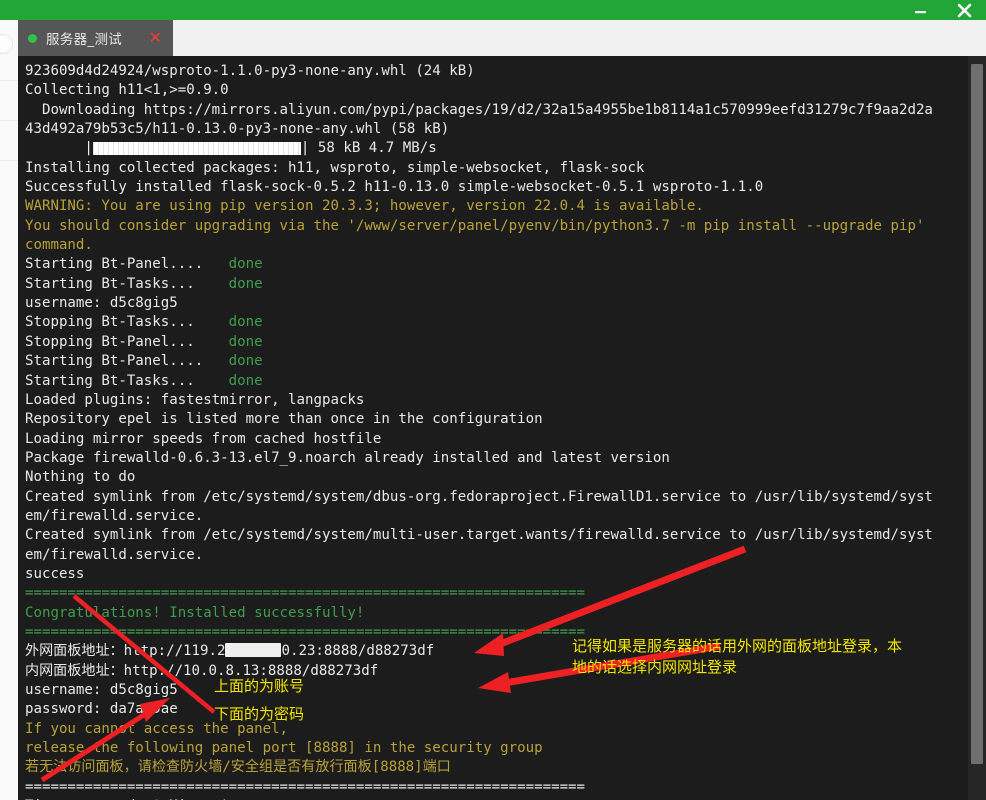 This screenshot has width=986, height=800. I want to click on terminal-line: Stopping Bt-Panel... done, so click(144, 341).